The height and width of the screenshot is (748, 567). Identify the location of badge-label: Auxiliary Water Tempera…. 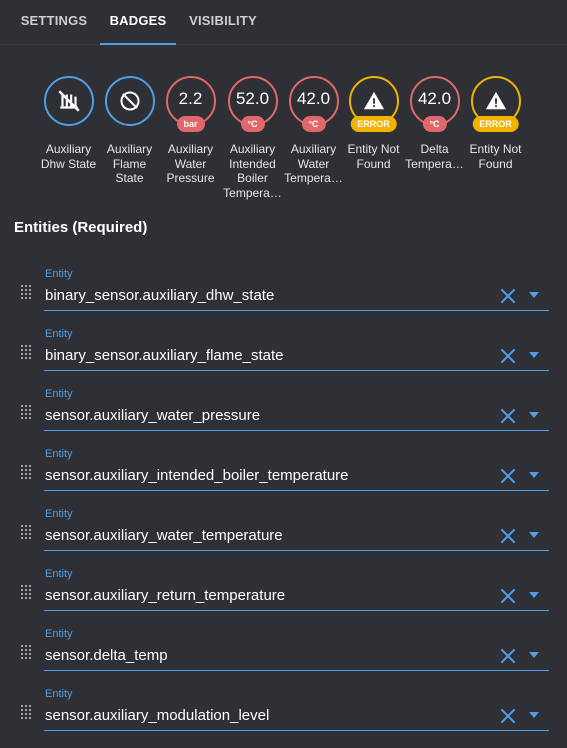
(313, 163).